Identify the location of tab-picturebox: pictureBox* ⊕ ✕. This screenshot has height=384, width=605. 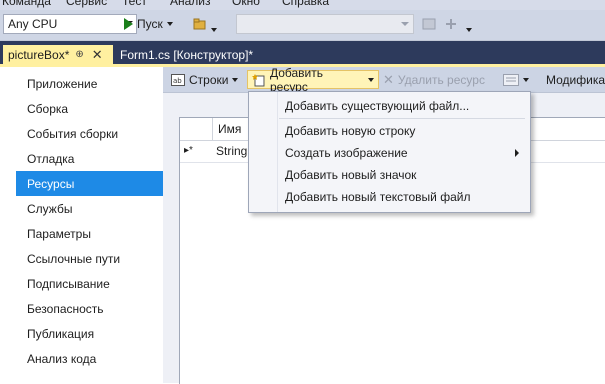
(58, 54).